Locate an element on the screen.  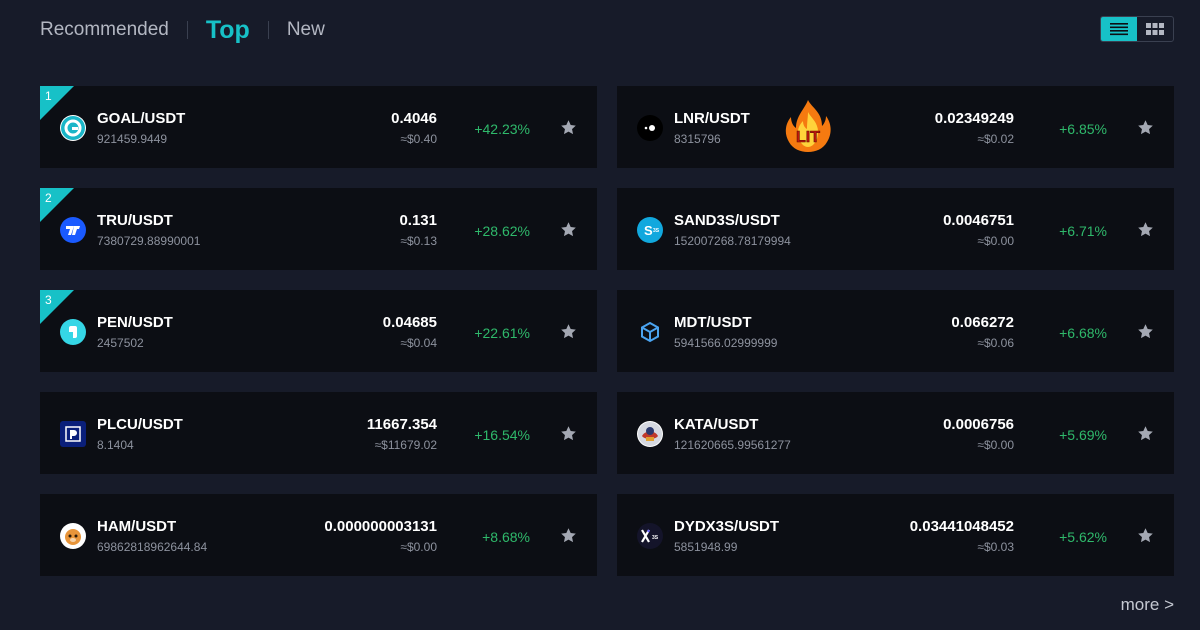
last-price: 0.0046751 is located at coordinates (978, 220).